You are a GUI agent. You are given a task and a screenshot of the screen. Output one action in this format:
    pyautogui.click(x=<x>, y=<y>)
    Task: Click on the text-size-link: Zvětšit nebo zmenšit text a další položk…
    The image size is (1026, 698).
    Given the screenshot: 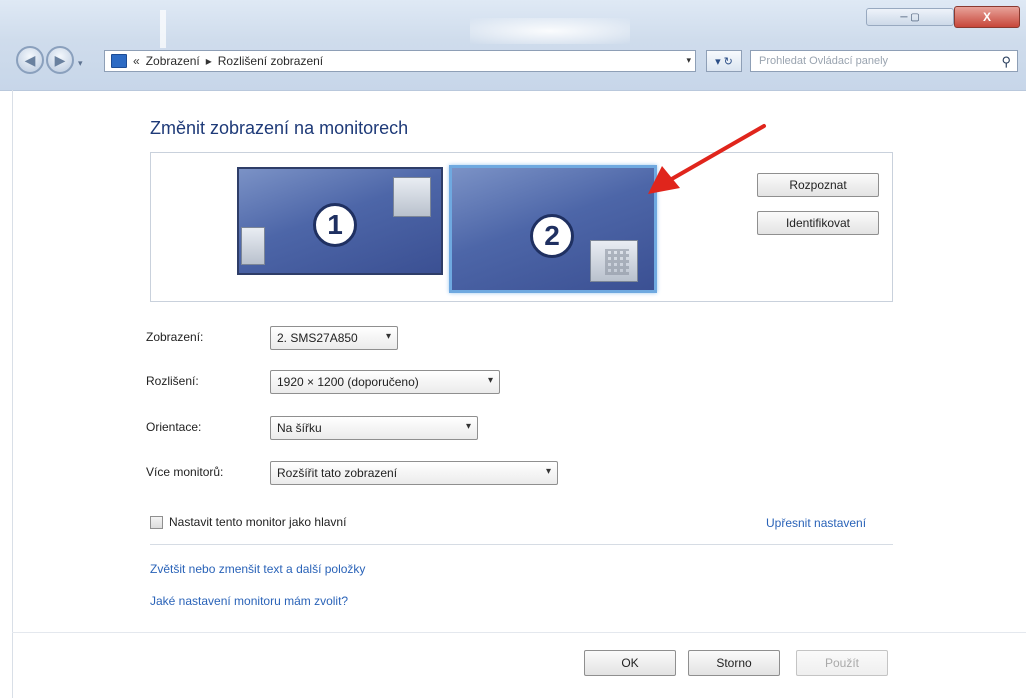 What is the action you would take?
    pyautogui.click(x=257, y=569)
    